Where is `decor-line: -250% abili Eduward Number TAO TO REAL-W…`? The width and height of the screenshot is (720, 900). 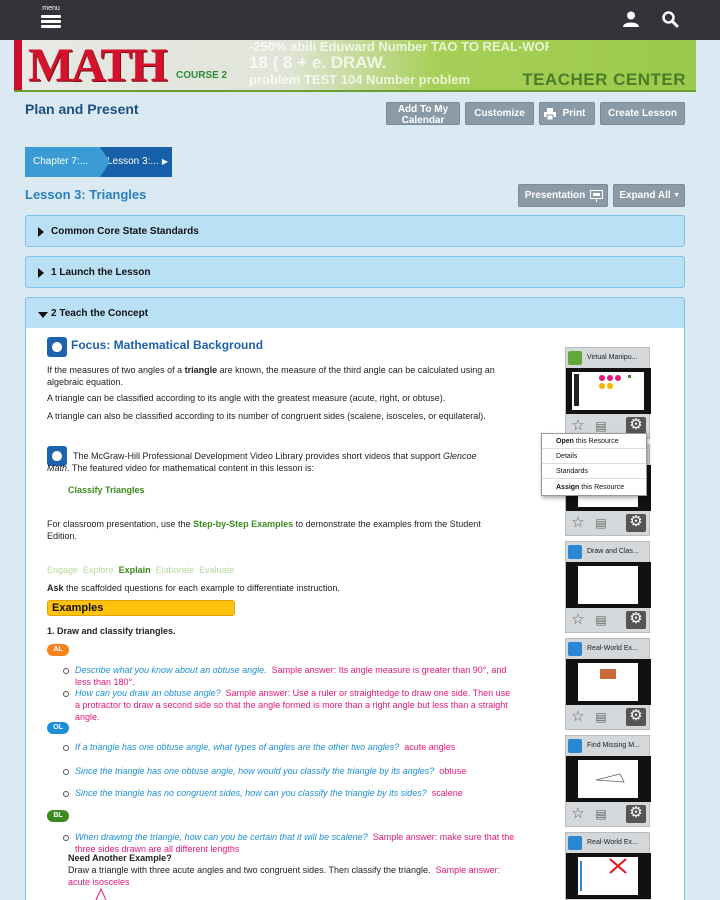
decor-line: -250% abili Eduward Number TAO TO REAL-W… is located at coordinates (399, 47).